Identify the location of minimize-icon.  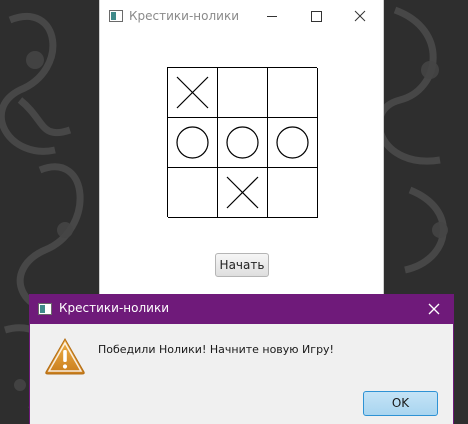
(272, 16).